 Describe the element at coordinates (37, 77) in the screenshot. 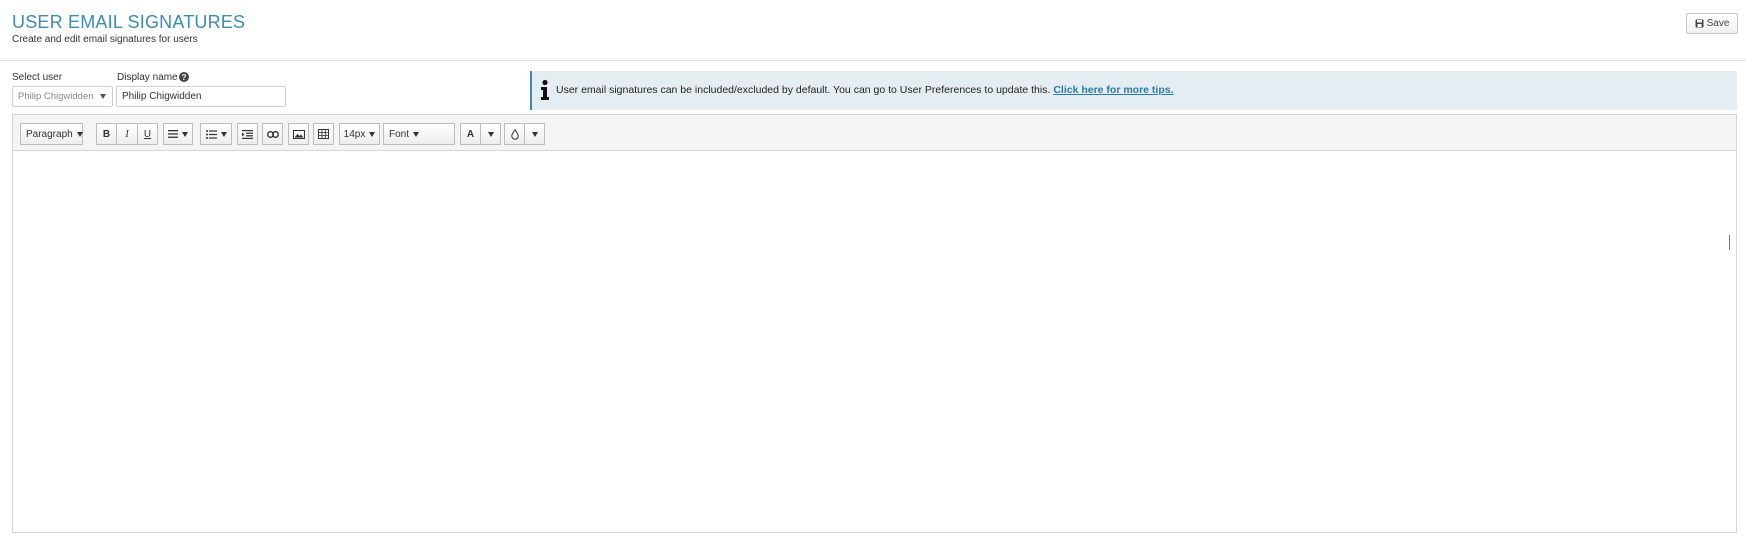

I see `select-user-label: Select user` at that location.